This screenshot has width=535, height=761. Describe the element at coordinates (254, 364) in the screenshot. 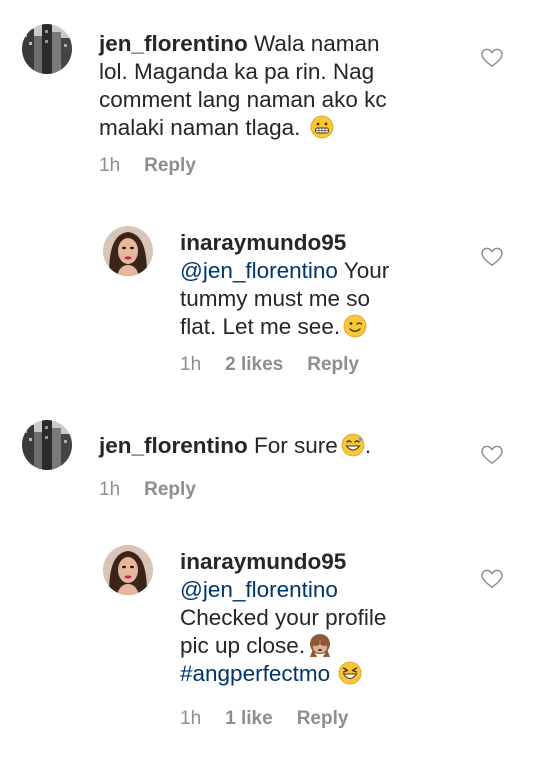

I see `likes-count: 2 likes` at that location.